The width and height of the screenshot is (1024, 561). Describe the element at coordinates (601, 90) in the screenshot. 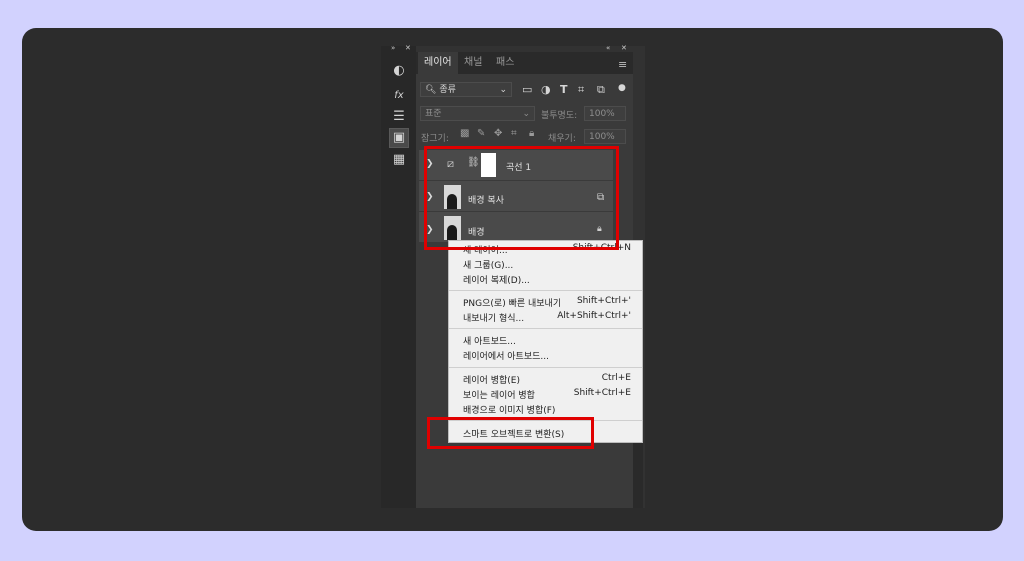

I see `smart-object-filter-icon: ⧉` at that location.